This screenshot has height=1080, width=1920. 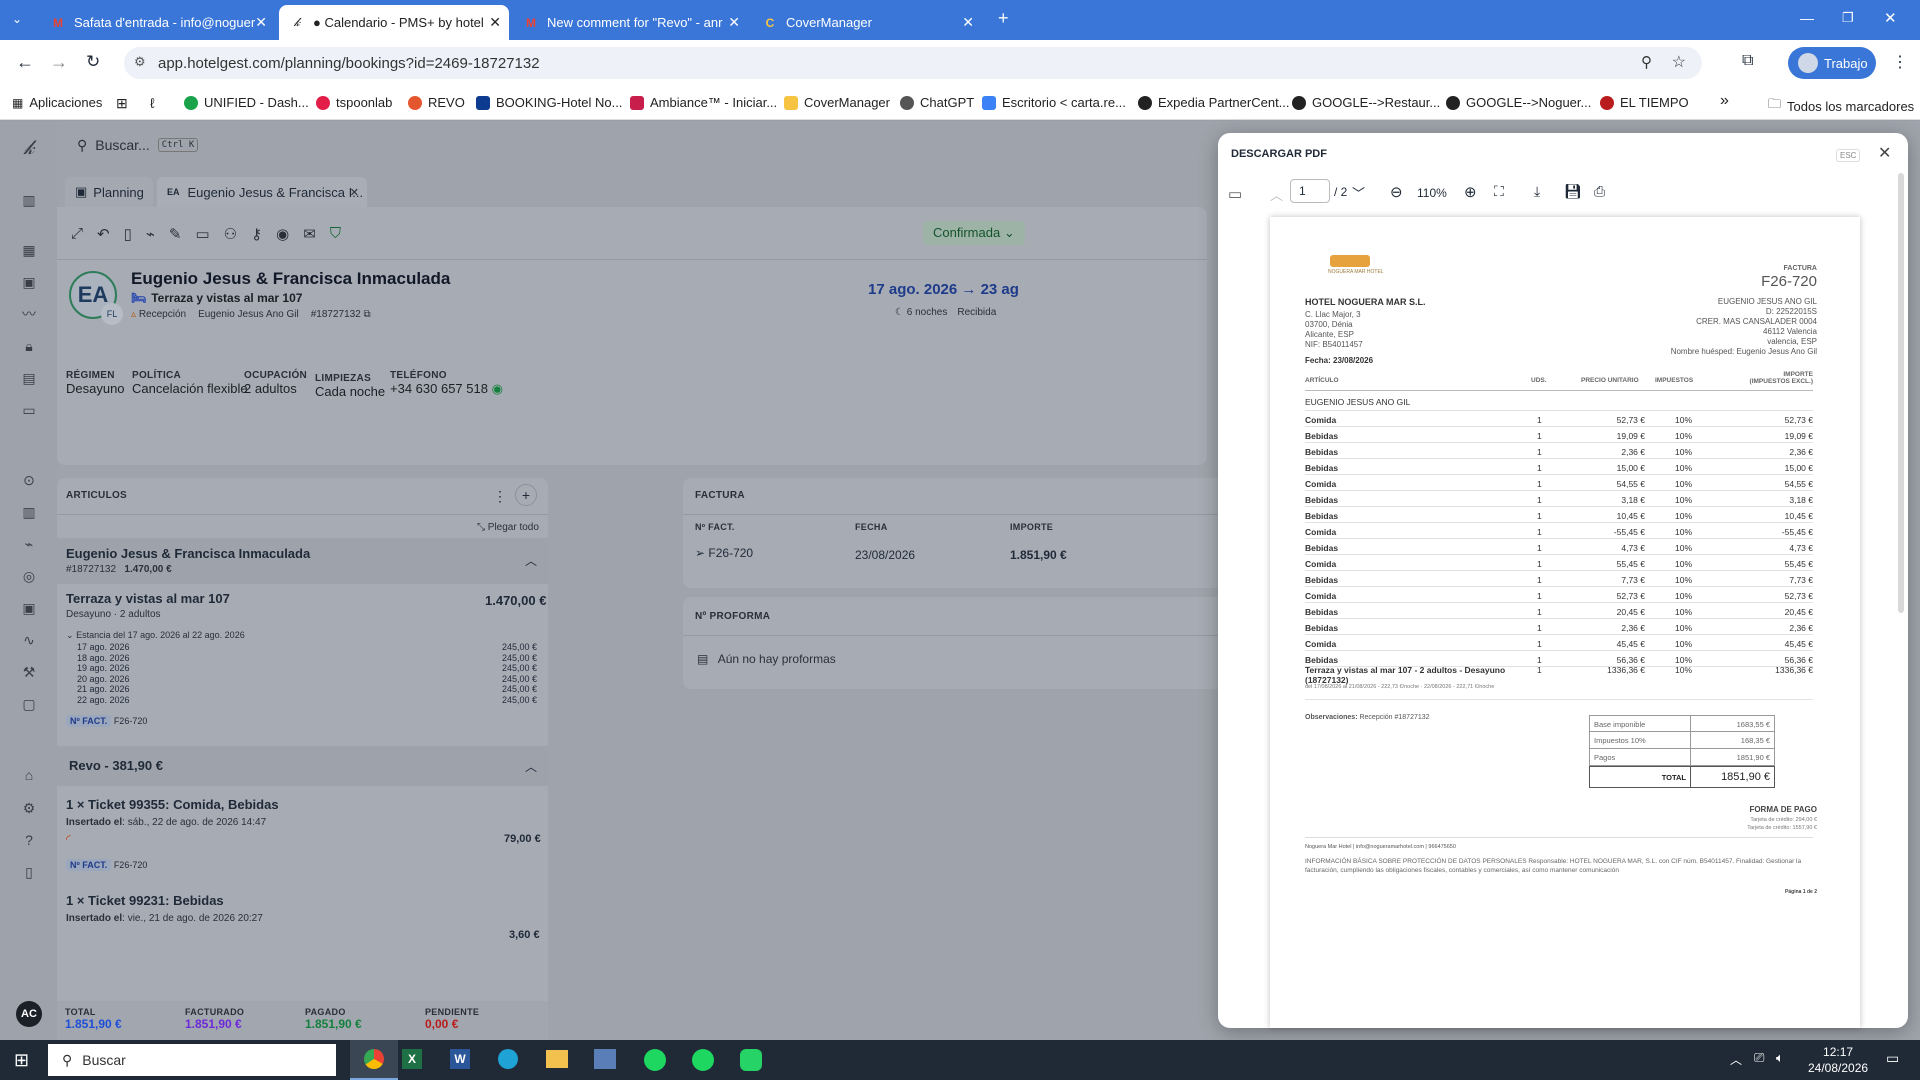 I want to click on network-icon: ⎚, so click(x=1759, y=1058).